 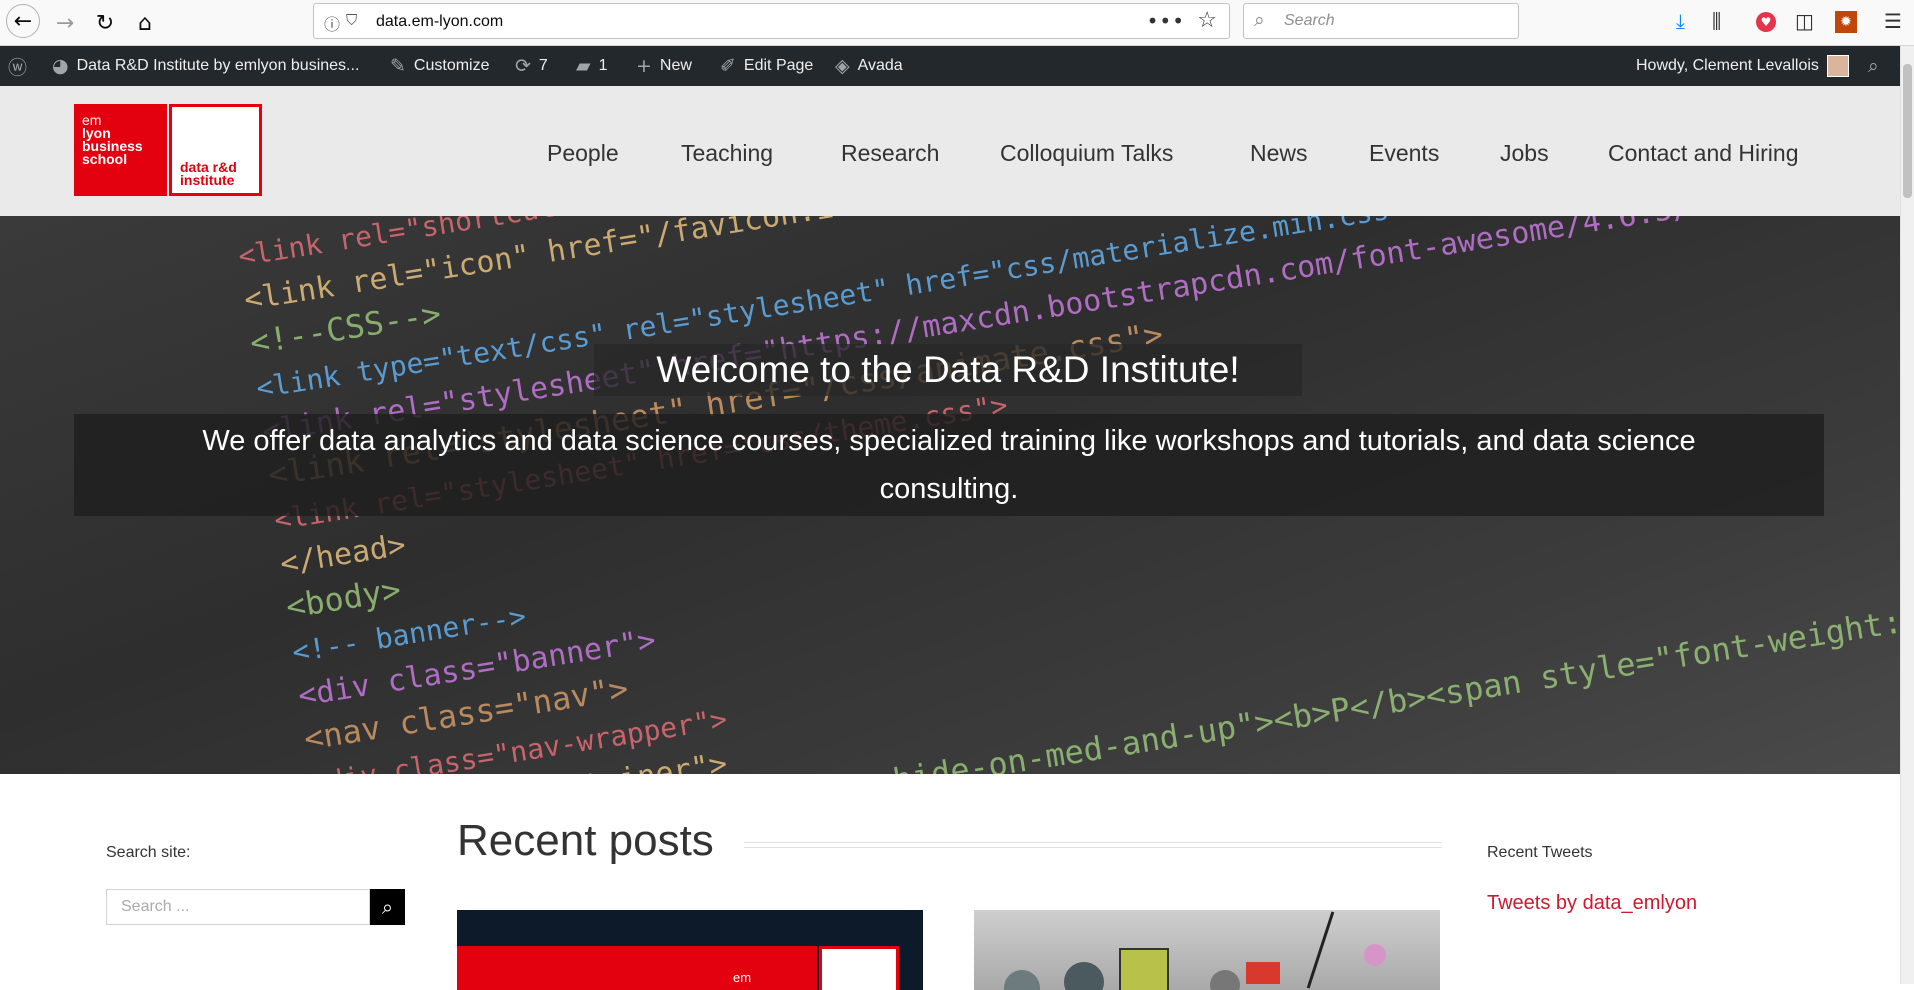 I want to click on avatar, so click(x=1837, y=66).